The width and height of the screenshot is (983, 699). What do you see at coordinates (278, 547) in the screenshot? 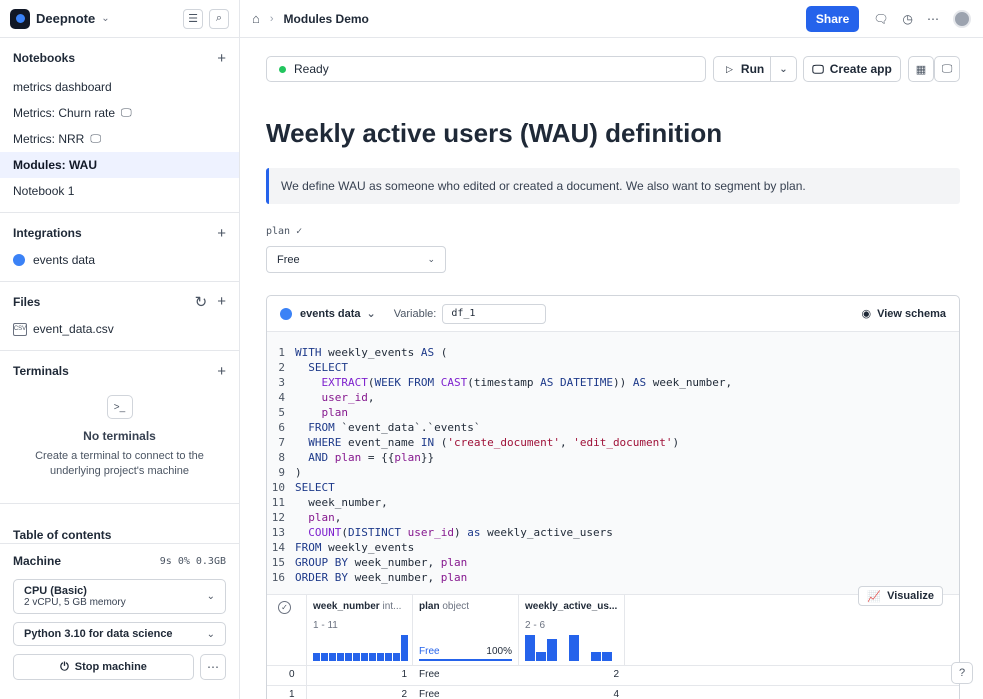
I see `line-number: 14` at bounding box center [278, 547].